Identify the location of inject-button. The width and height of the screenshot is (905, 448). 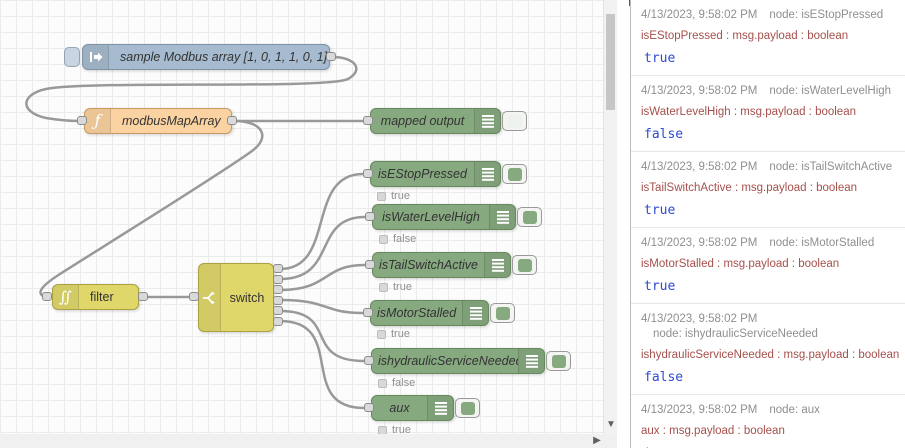
(72, 57).